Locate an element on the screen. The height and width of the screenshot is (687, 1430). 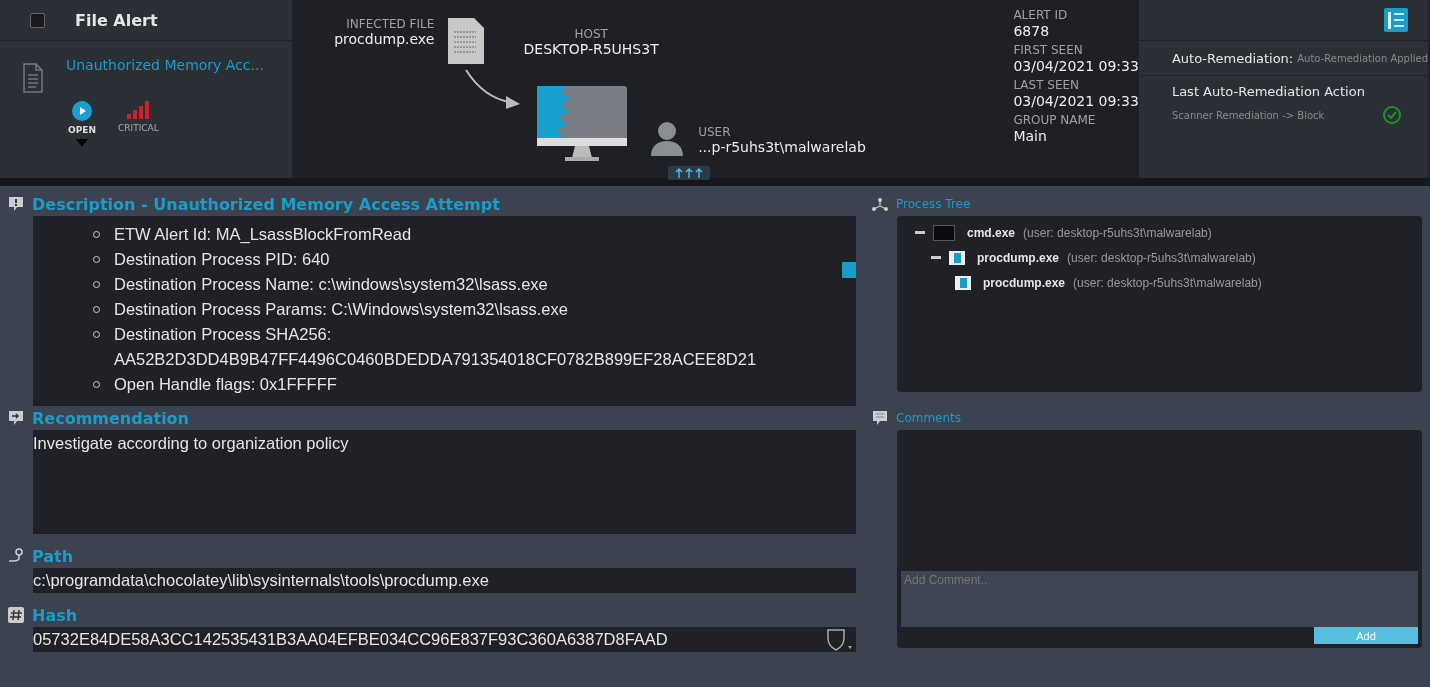
checklist-icon is located at coordinates (1396, 20).